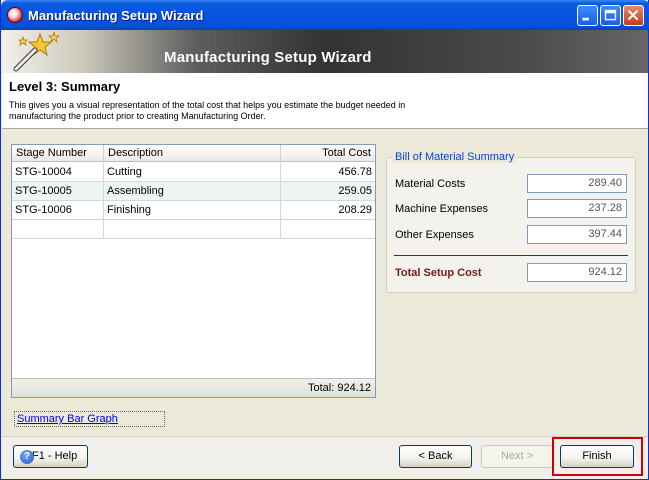 This screenshot has width=649, height=480. I want to click on table-row: STG-10005 Assembling 259.05, so click(193, 191).